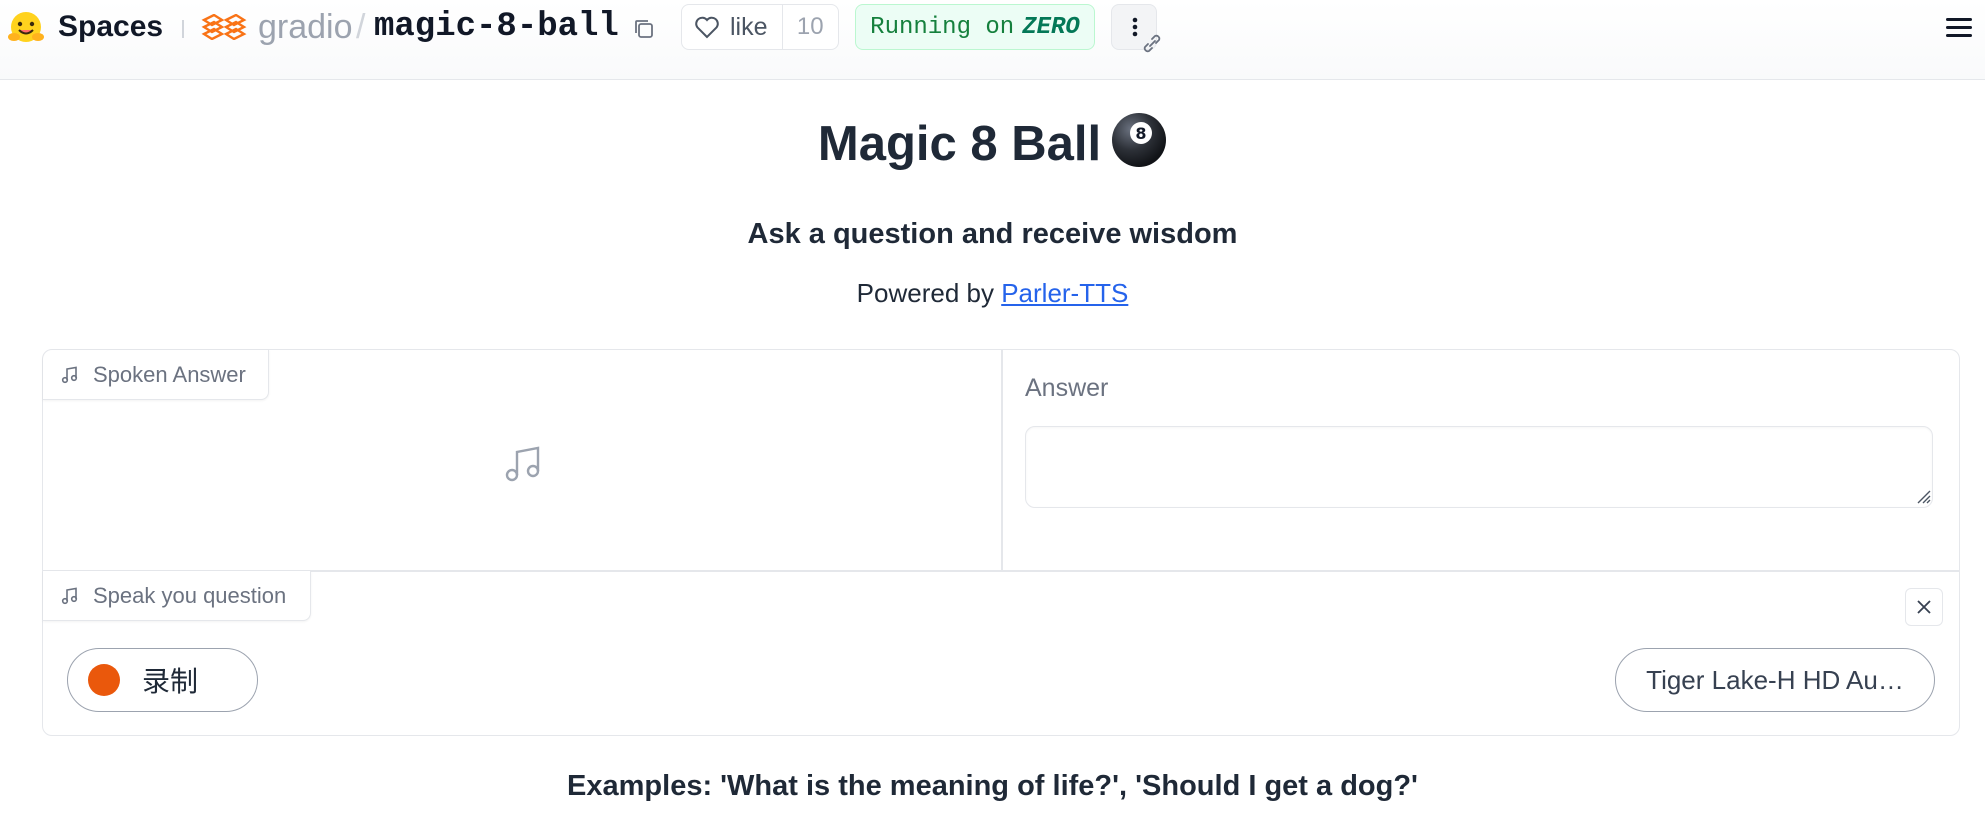 Image resolution: width=1985 pixels, height=813 pixels. Describe the element at coordinates (1479, 467) in the screenshot. I see `answer-textarea` at that location.